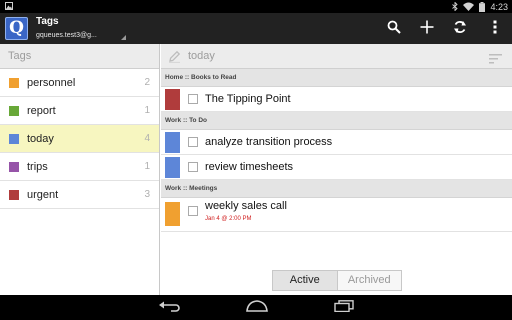 The width and height of the screenshot is (512, 320). What do you see at coordinates (79, 56) in the screenshot?
I see `tags-header: Tags` at bounding box center [79, 56].